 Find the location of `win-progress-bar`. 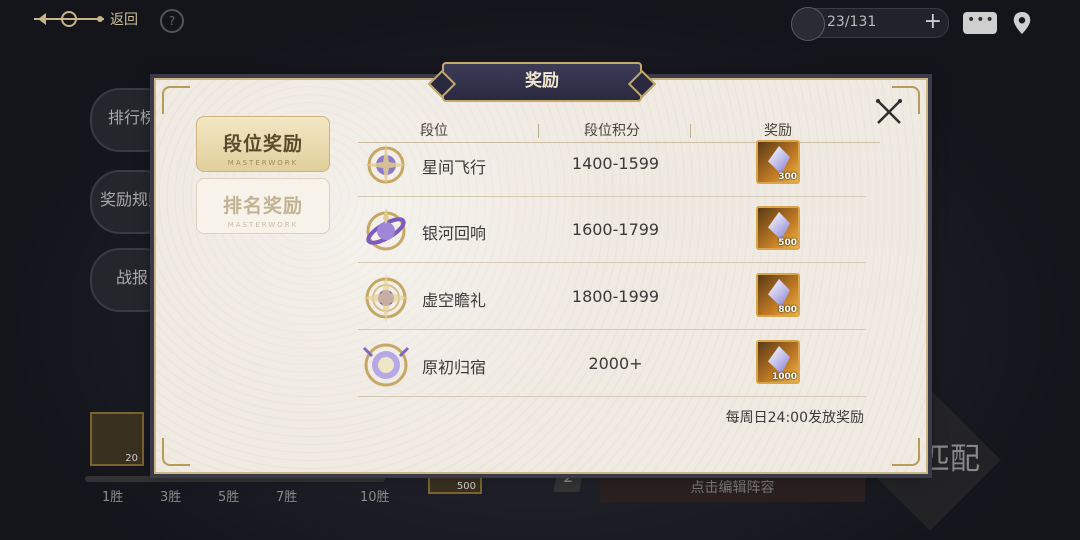

win-progress-bar is located at coordinates (235, 479).